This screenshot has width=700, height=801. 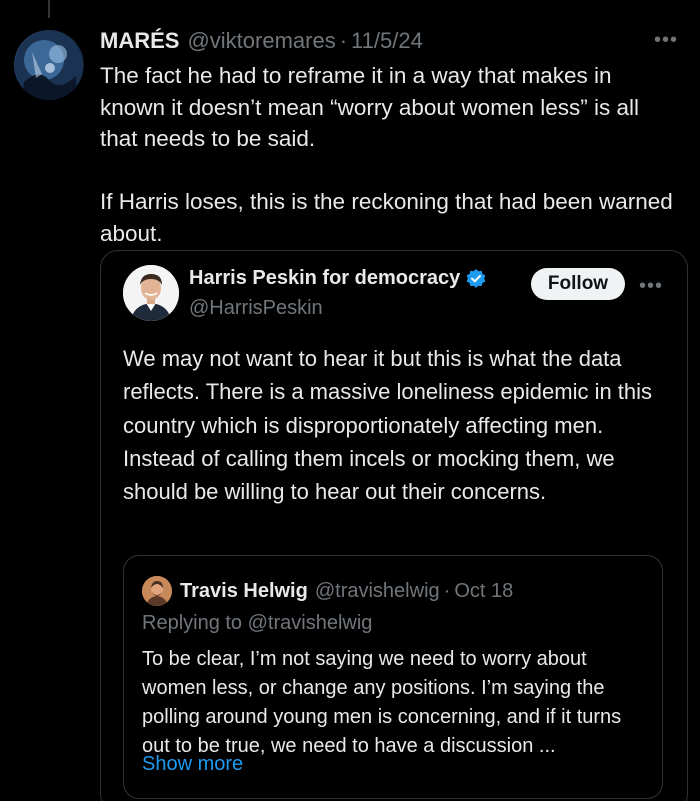 I want to click on quoted-author-avatar, so click(x=151, y=293).